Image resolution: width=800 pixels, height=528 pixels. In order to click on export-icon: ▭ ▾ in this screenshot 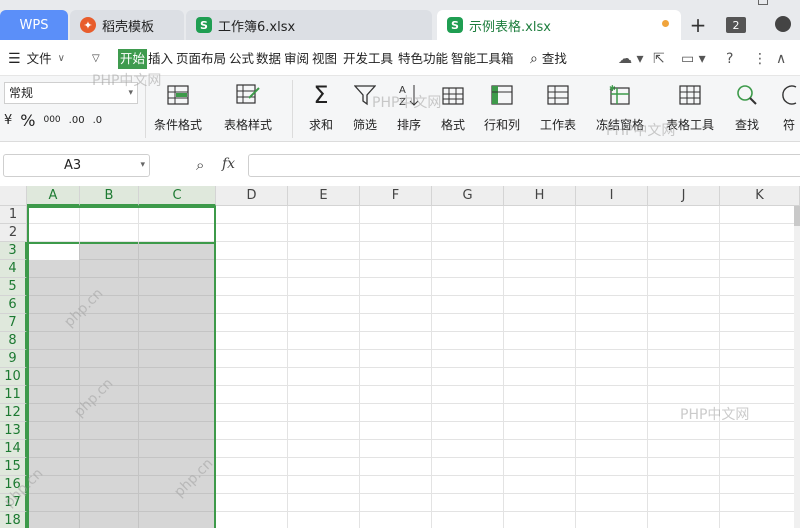, I will do `click(693, 59)`.